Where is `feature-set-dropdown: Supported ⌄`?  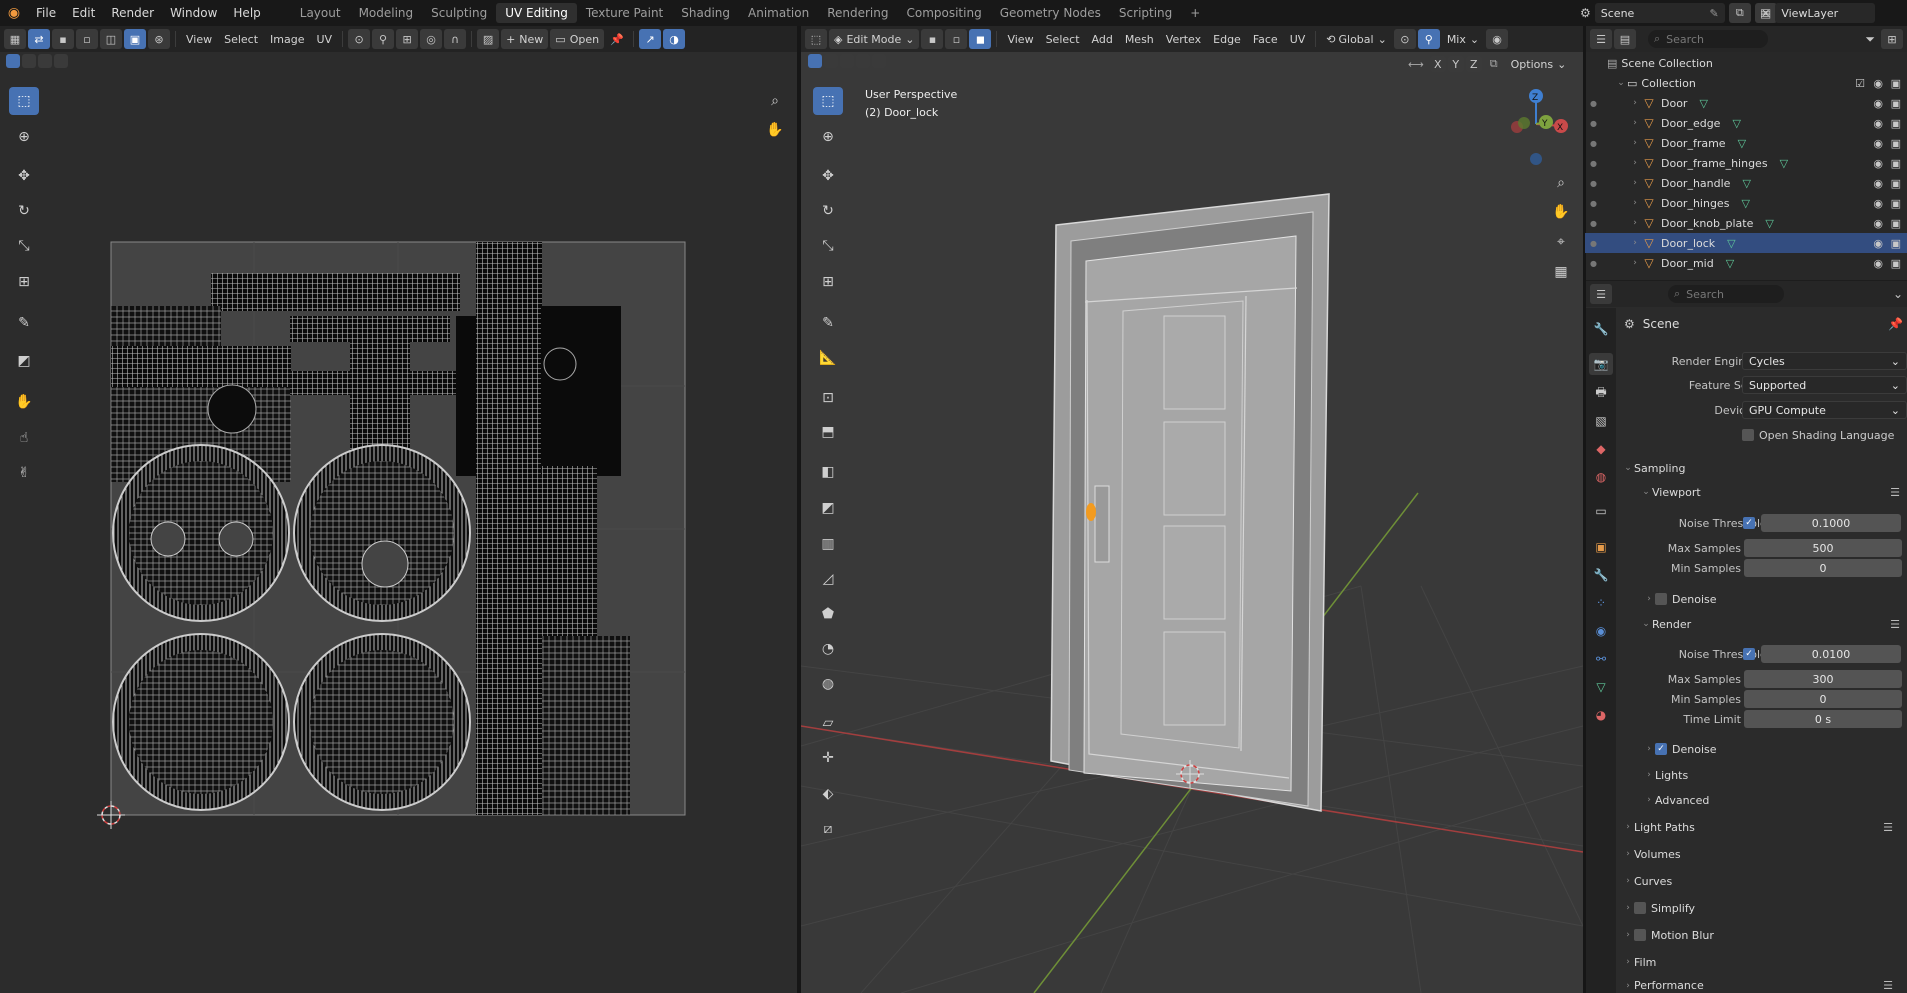
feature-set-dropdown: Supported ⌄ is located at coordinates (1824, 385).